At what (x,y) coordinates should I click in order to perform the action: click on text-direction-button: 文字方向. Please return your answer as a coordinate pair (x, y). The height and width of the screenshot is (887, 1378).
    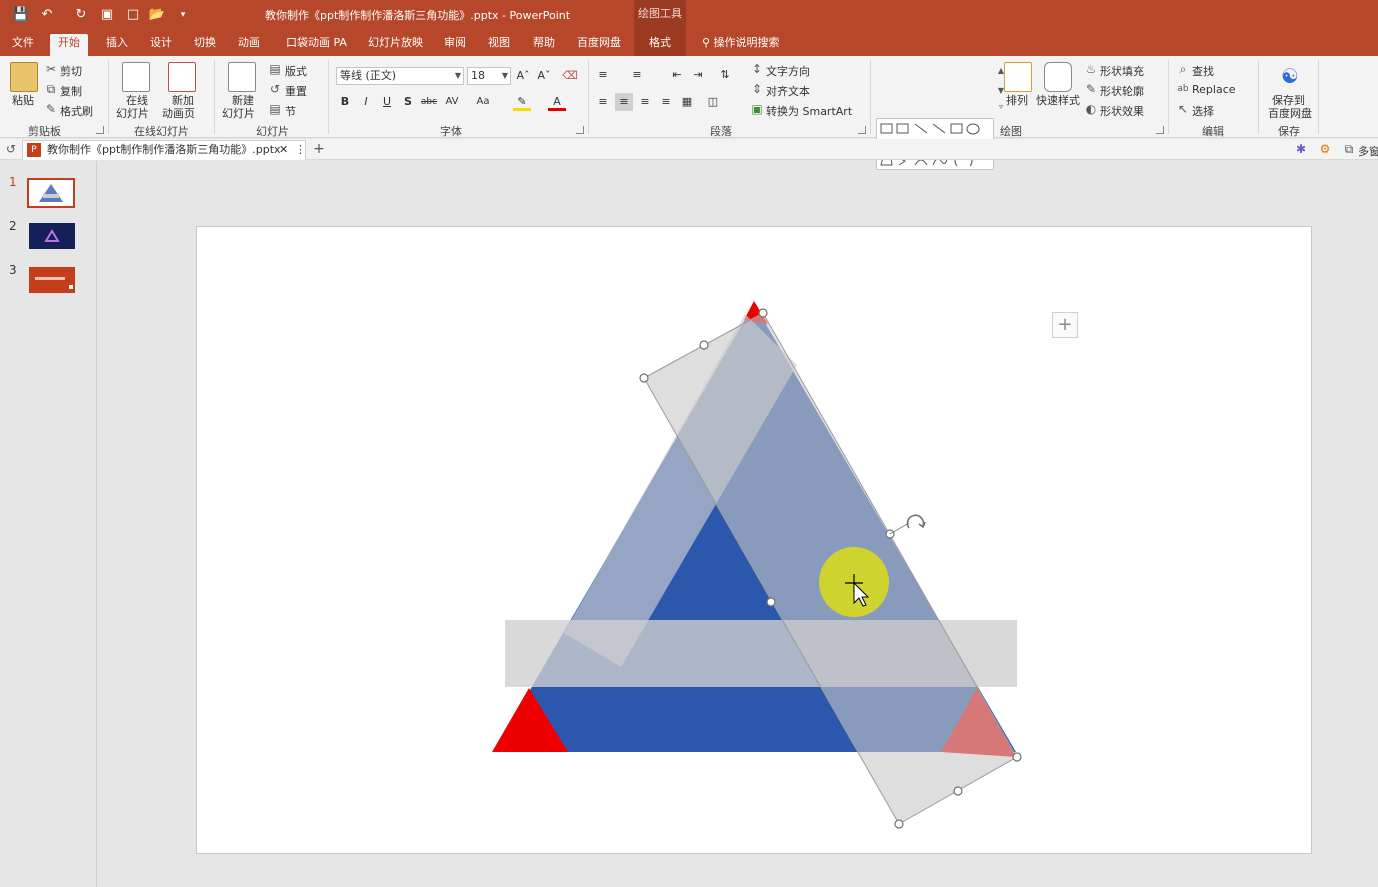
    Looking at the image, I should click on (788, 71).